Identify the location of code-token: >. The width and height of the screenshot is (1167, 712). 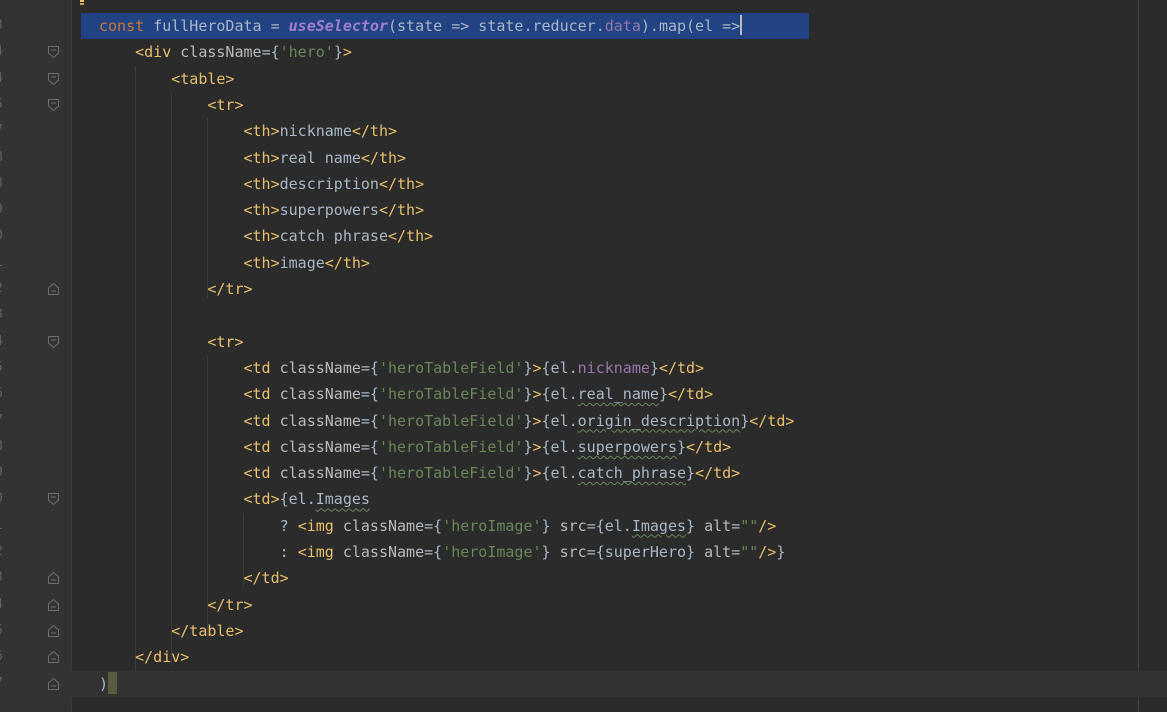
(537, 367).